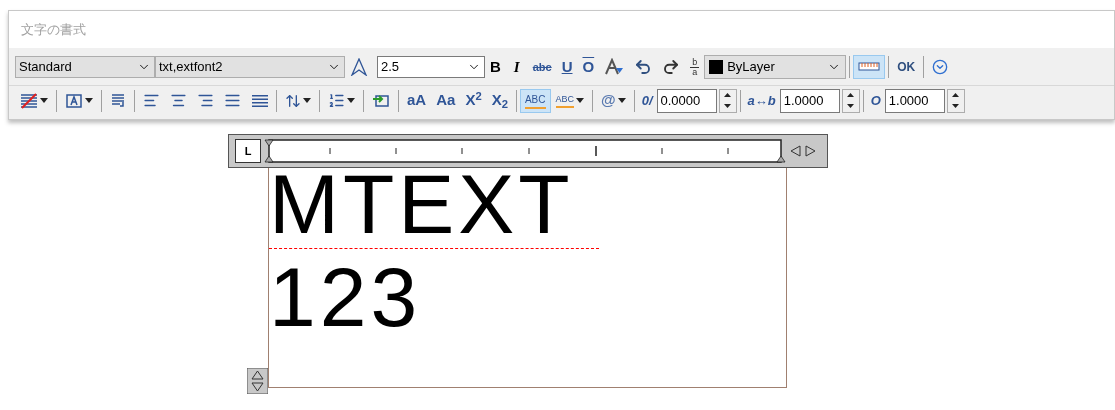  Describe the element at coordinates (178, 100) in the screenshot. I see `align-center-icon` at that location.